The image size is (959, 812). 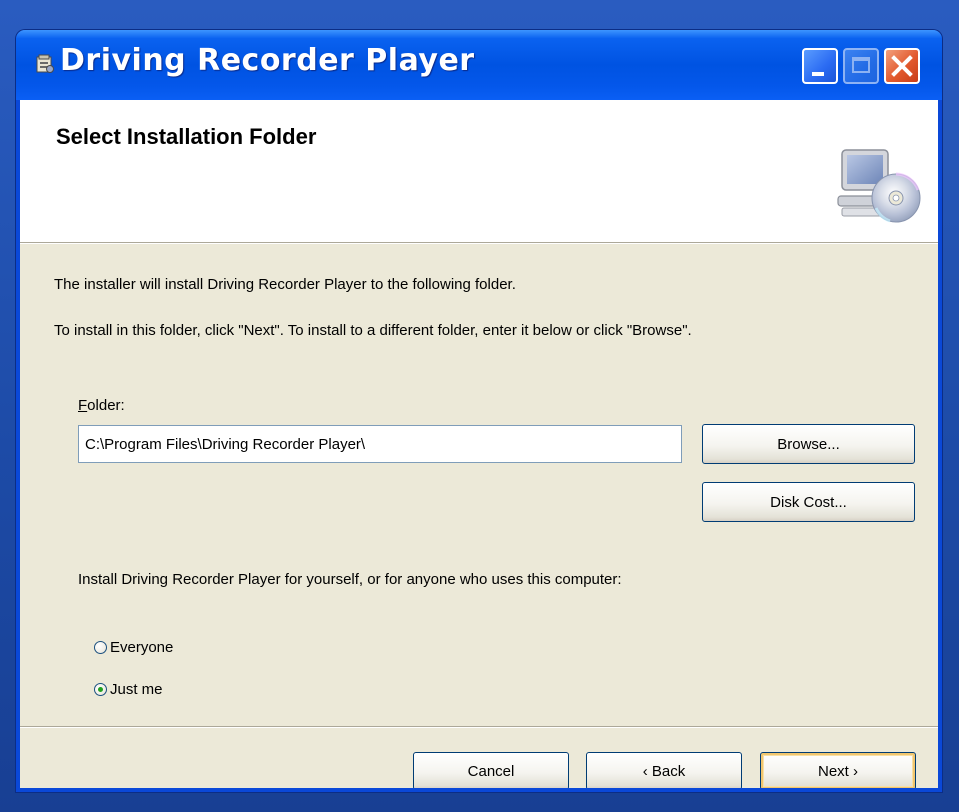 What do you see at coordinates (380, 444) in the screenshot?
I see `folder-path-input` at bounding box center [380, 444].